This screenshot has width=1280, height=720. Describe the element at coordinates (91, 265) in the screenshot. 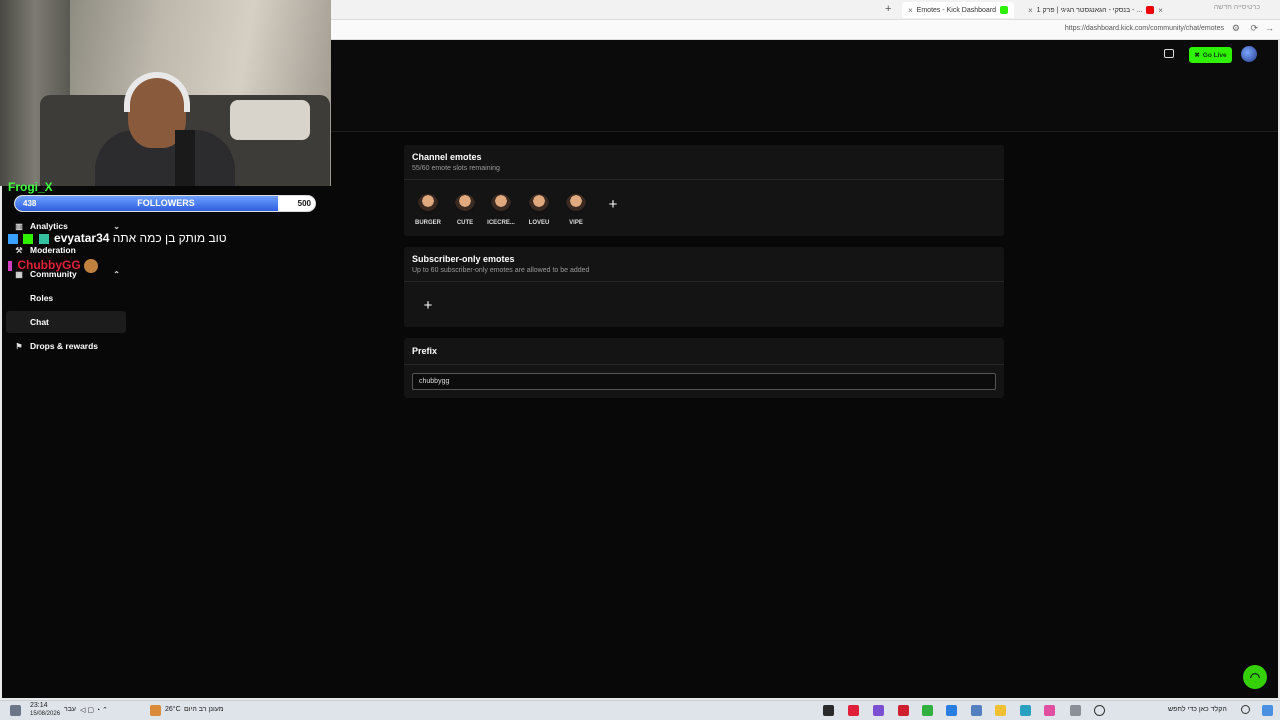

I see `emote-icon` at that location.